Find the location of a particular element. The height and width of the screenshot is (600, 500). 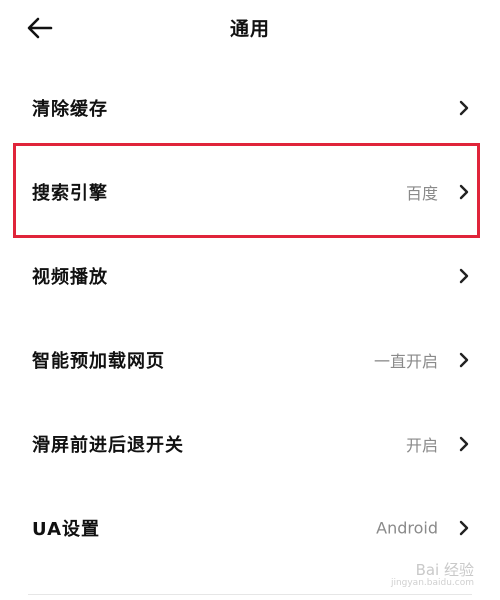

setting-label: 视频播放 is located at coordinates (70, 277).